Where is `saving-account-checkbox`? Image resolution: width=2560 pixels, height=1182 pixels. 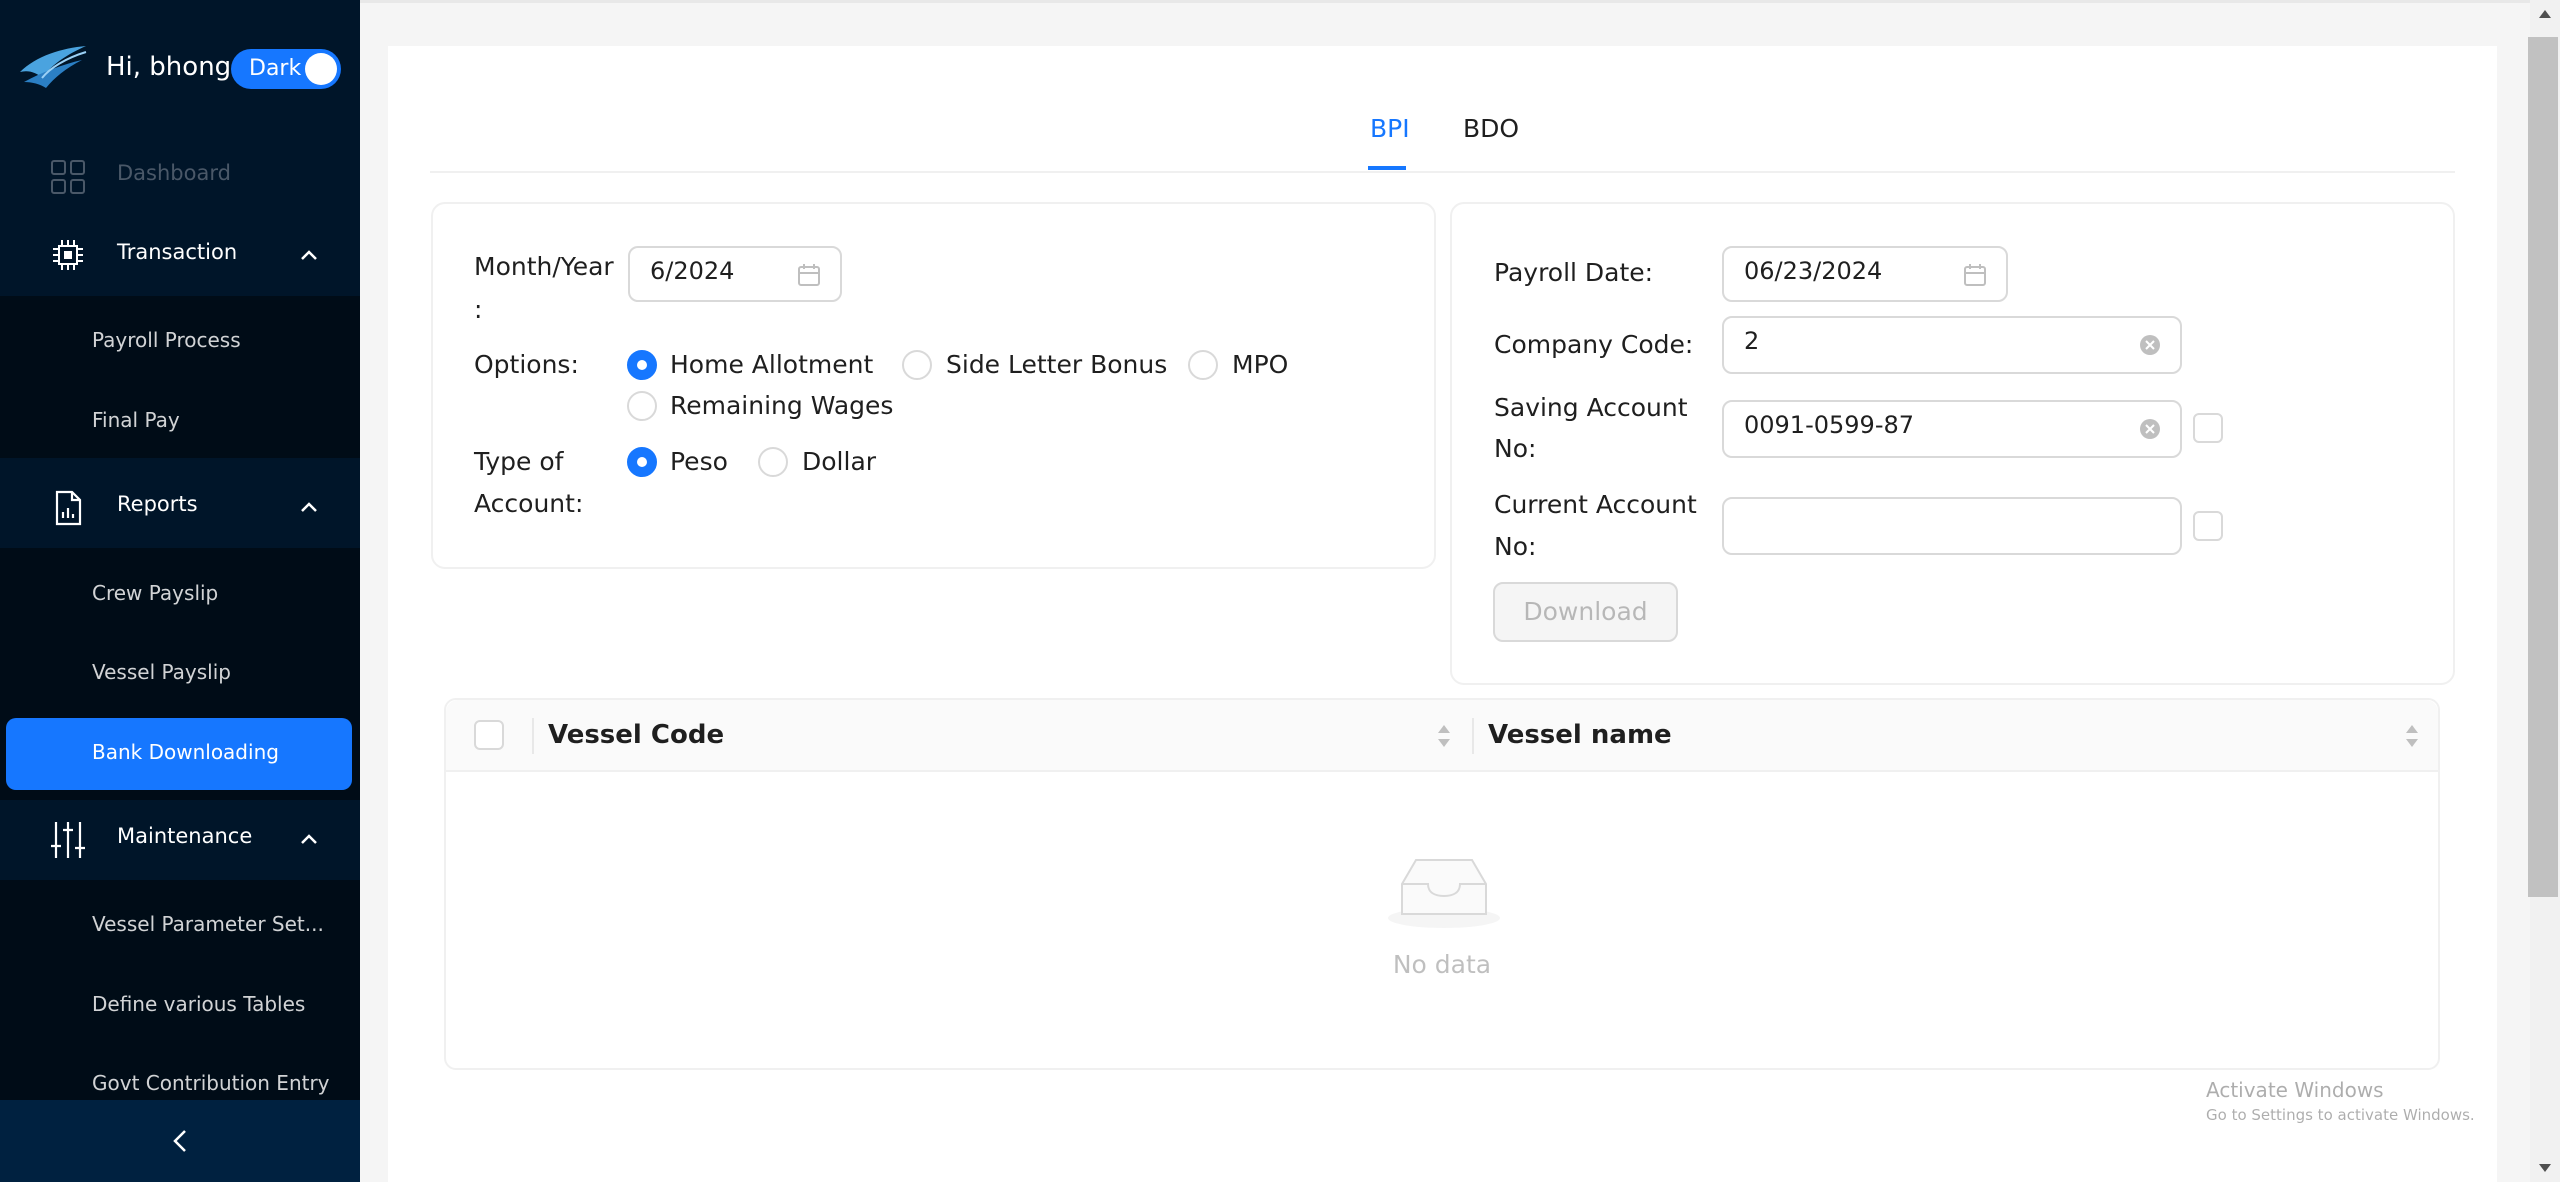 saving-account-checkbox is located at coordinates (2208, 428).